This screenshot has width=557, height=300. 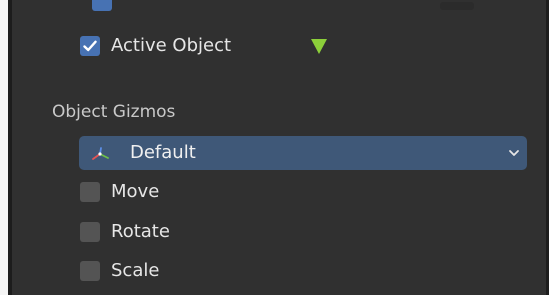 I want to click on gizmo-scale-checkbox, so click(x=90, y=271).